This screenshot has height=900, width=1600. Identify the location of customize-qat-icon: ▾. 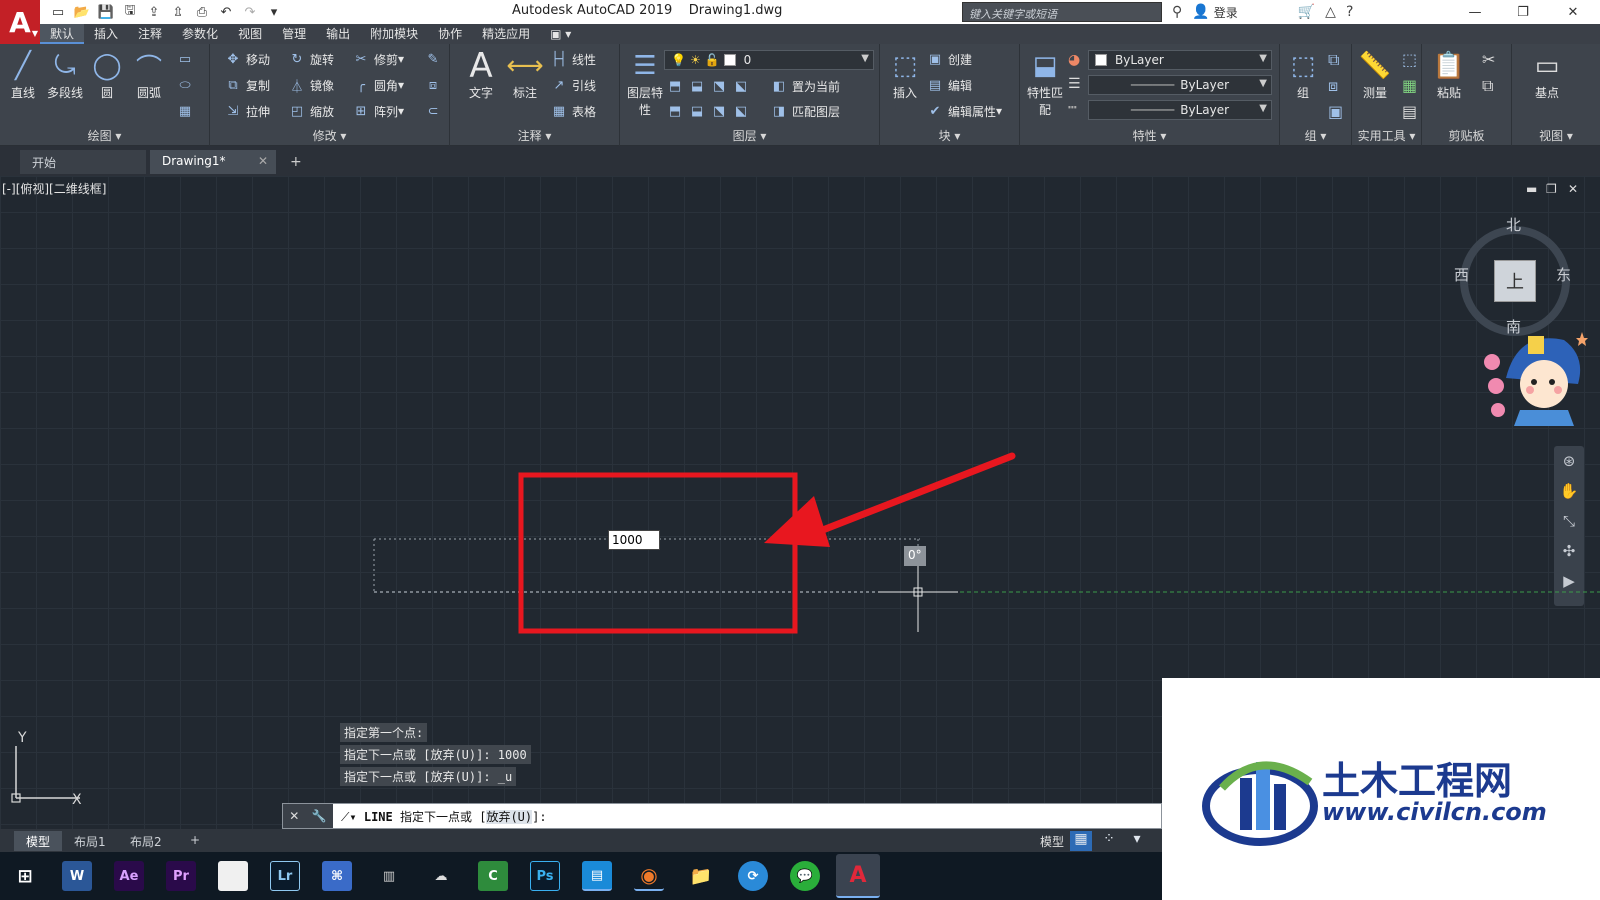
(274, 12).